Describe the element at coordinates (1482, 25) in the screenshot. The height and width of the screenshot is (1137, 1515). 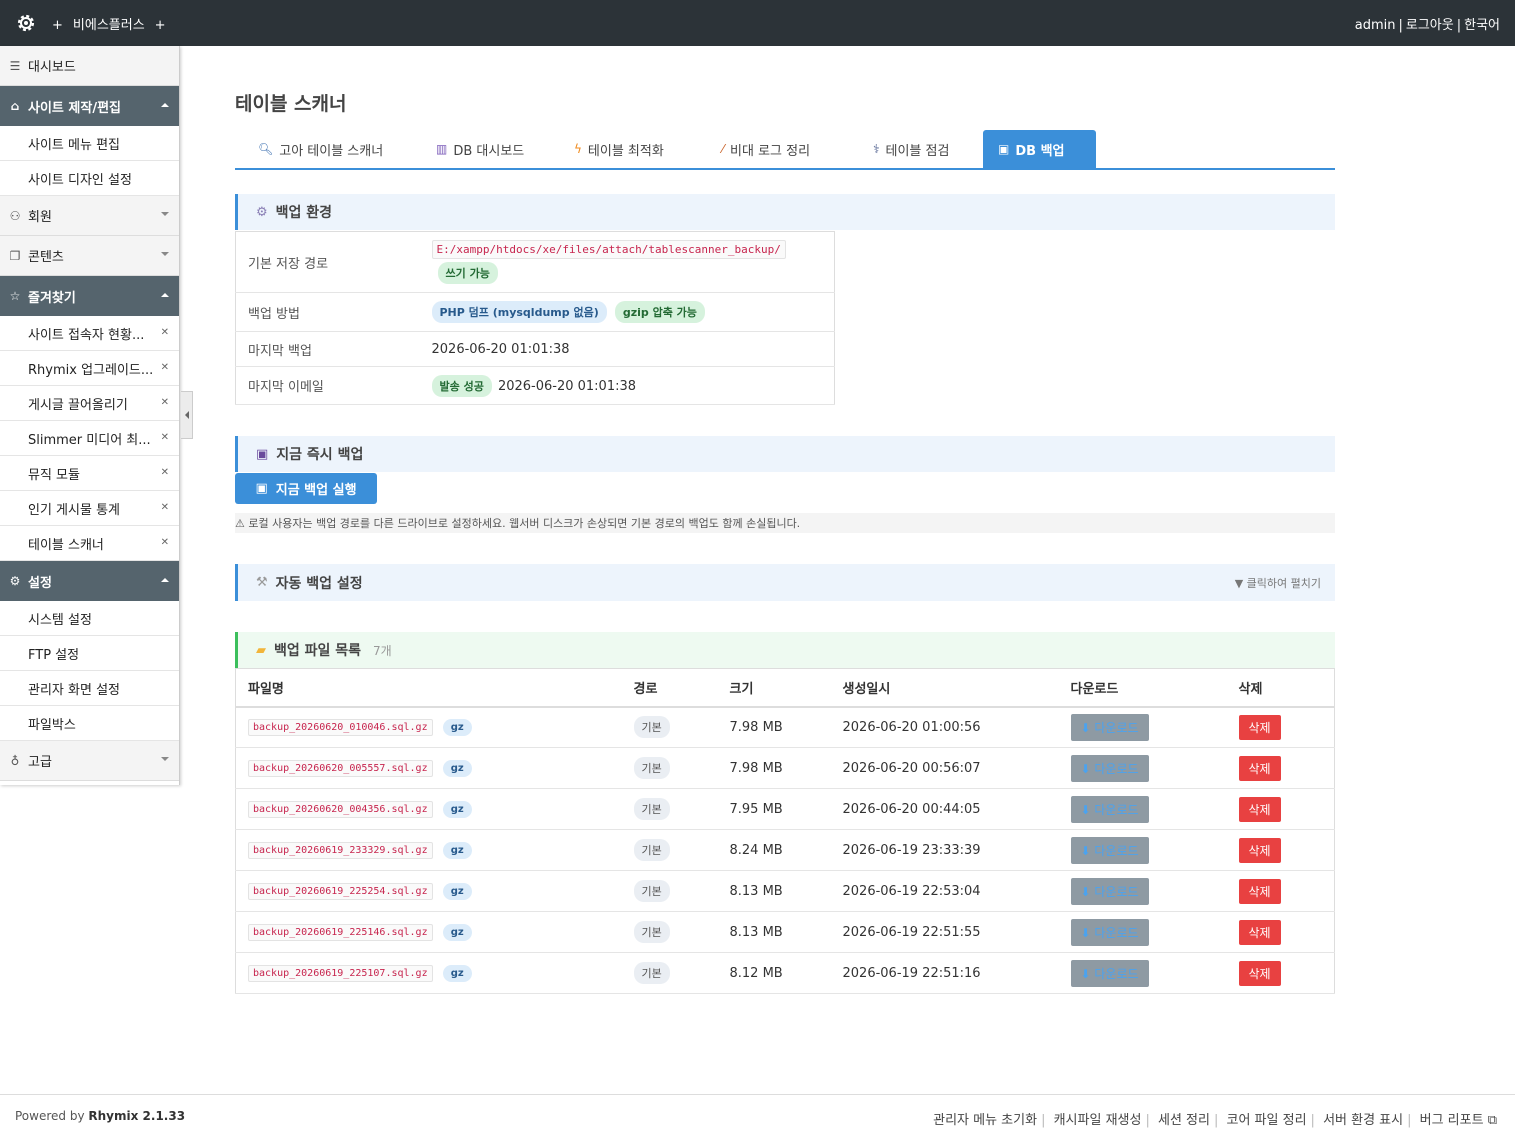
I see `language-link: 한국어` at that location.